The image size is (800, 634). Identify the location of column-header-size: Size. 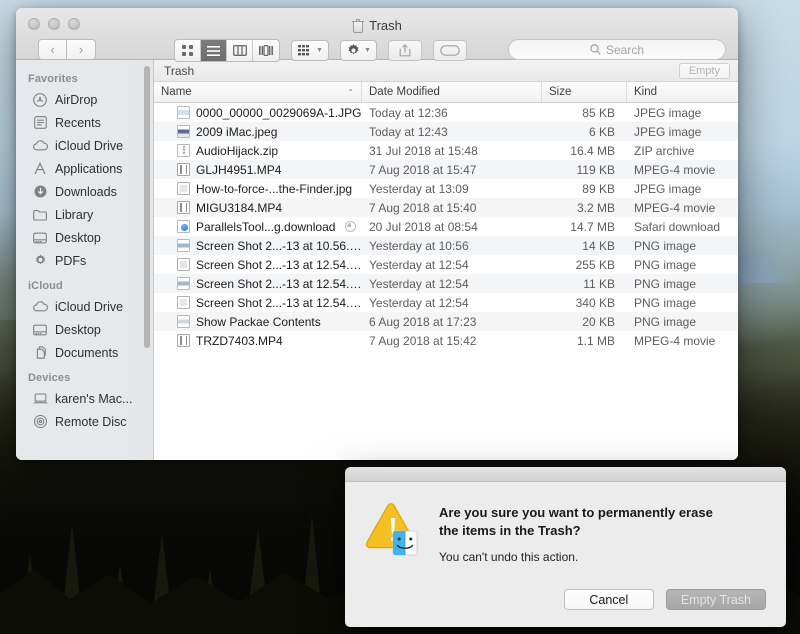
(584, 92).